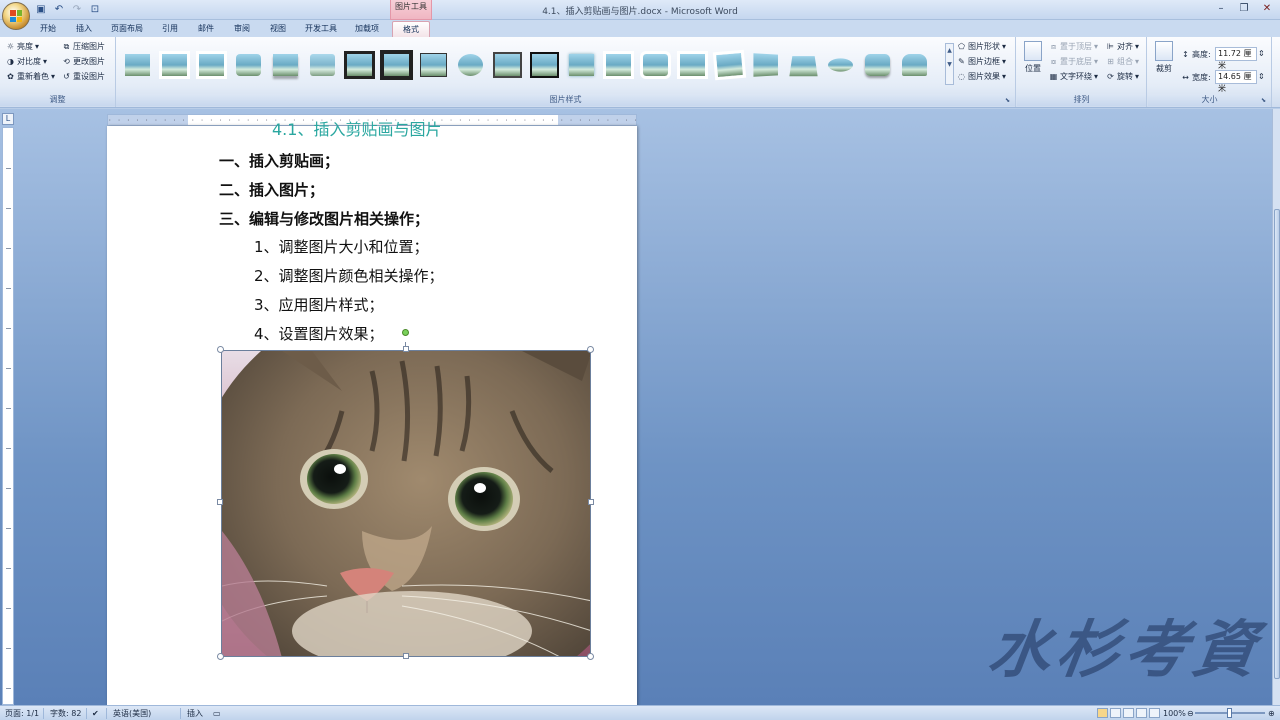 Image resolution: width=1280 pixels, height=720 pixels. Describe the element at coordinates (640, 712) in the screenshot. I see `status-bar: 页面: 1/1 字数: 82 ✔ 英语(美国) 插入 ▭ 100% ⊖ ⊕` at that location.